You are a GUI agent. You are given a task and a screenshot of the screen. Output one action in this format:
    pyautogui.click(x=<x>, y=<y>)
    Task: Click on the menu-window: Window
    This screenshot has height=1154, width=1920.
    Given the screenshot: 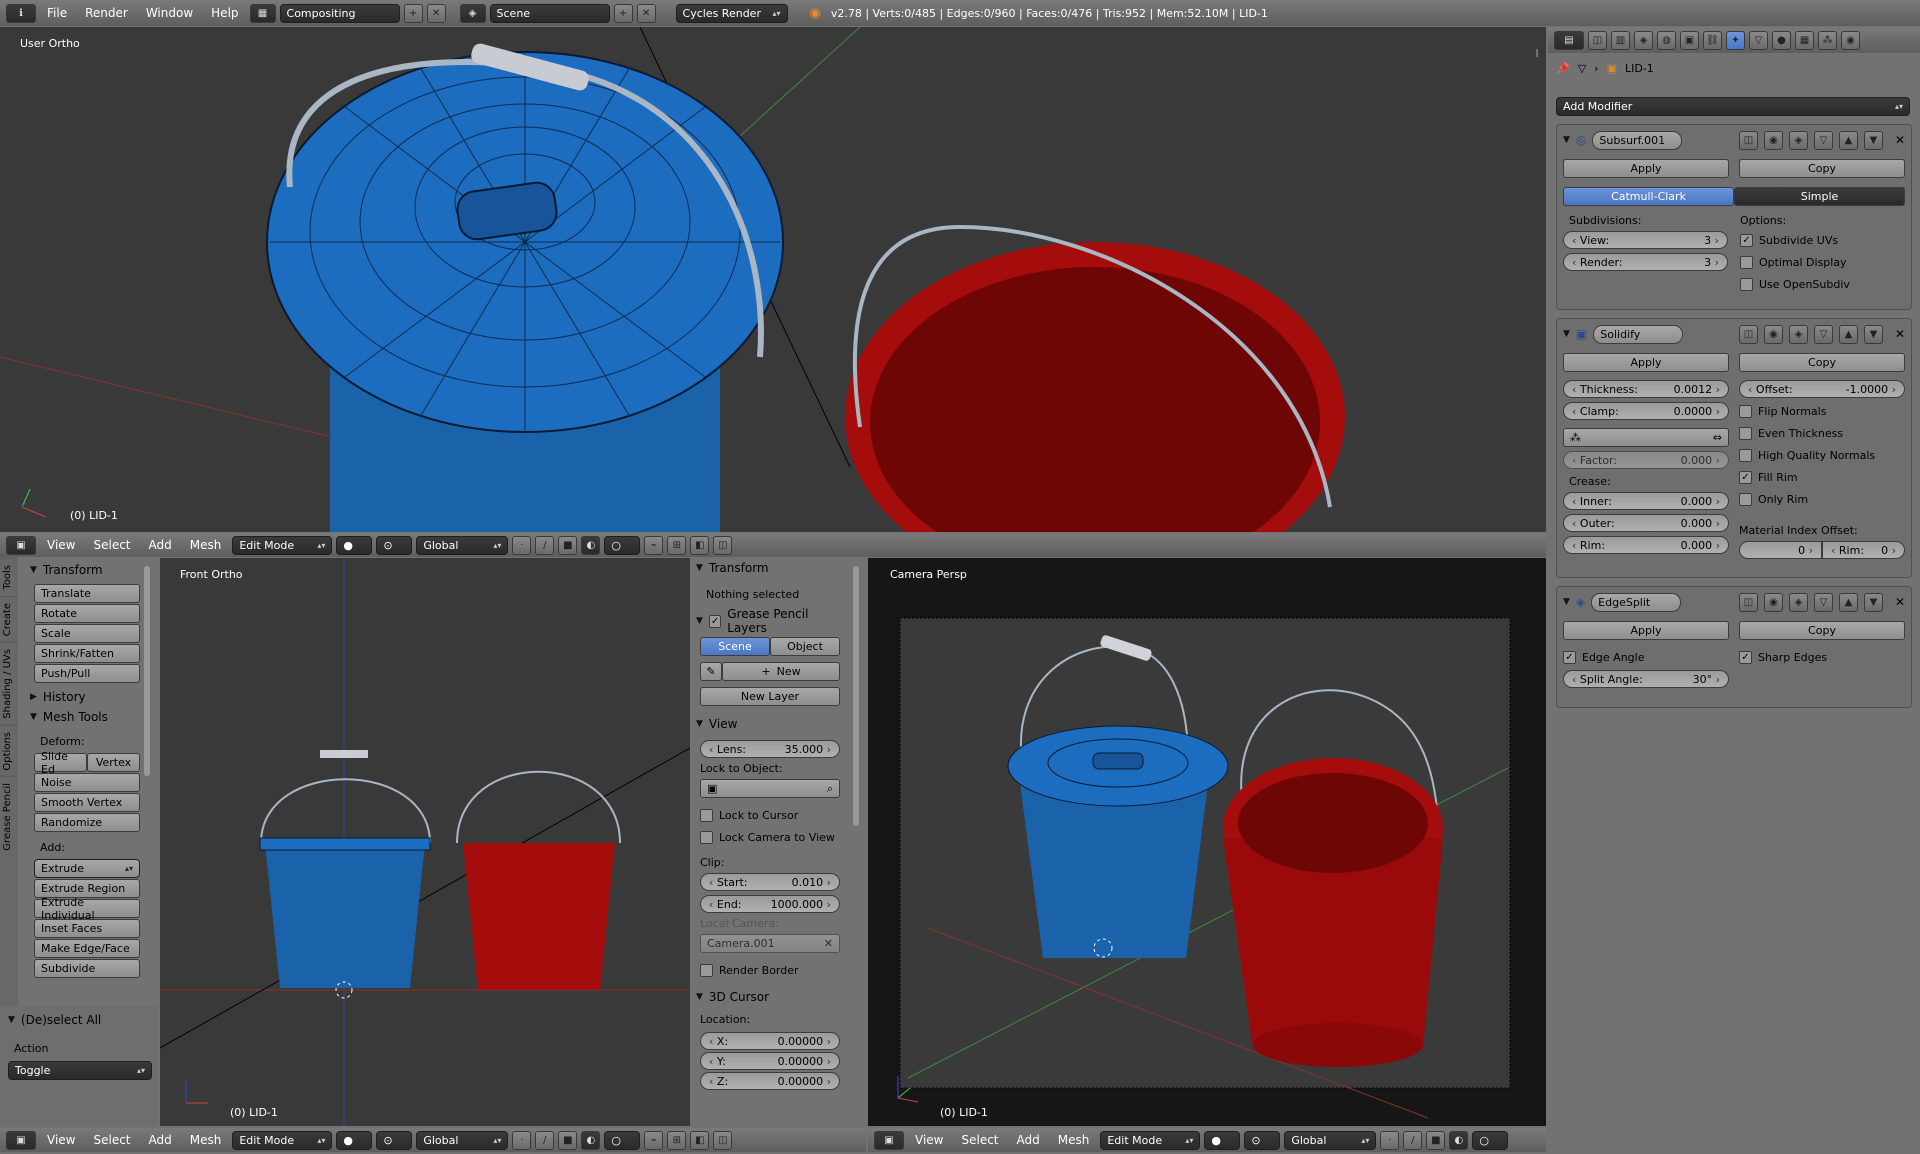 What is the action you would take?
    pyautogui.click(x=169, y=13)
    